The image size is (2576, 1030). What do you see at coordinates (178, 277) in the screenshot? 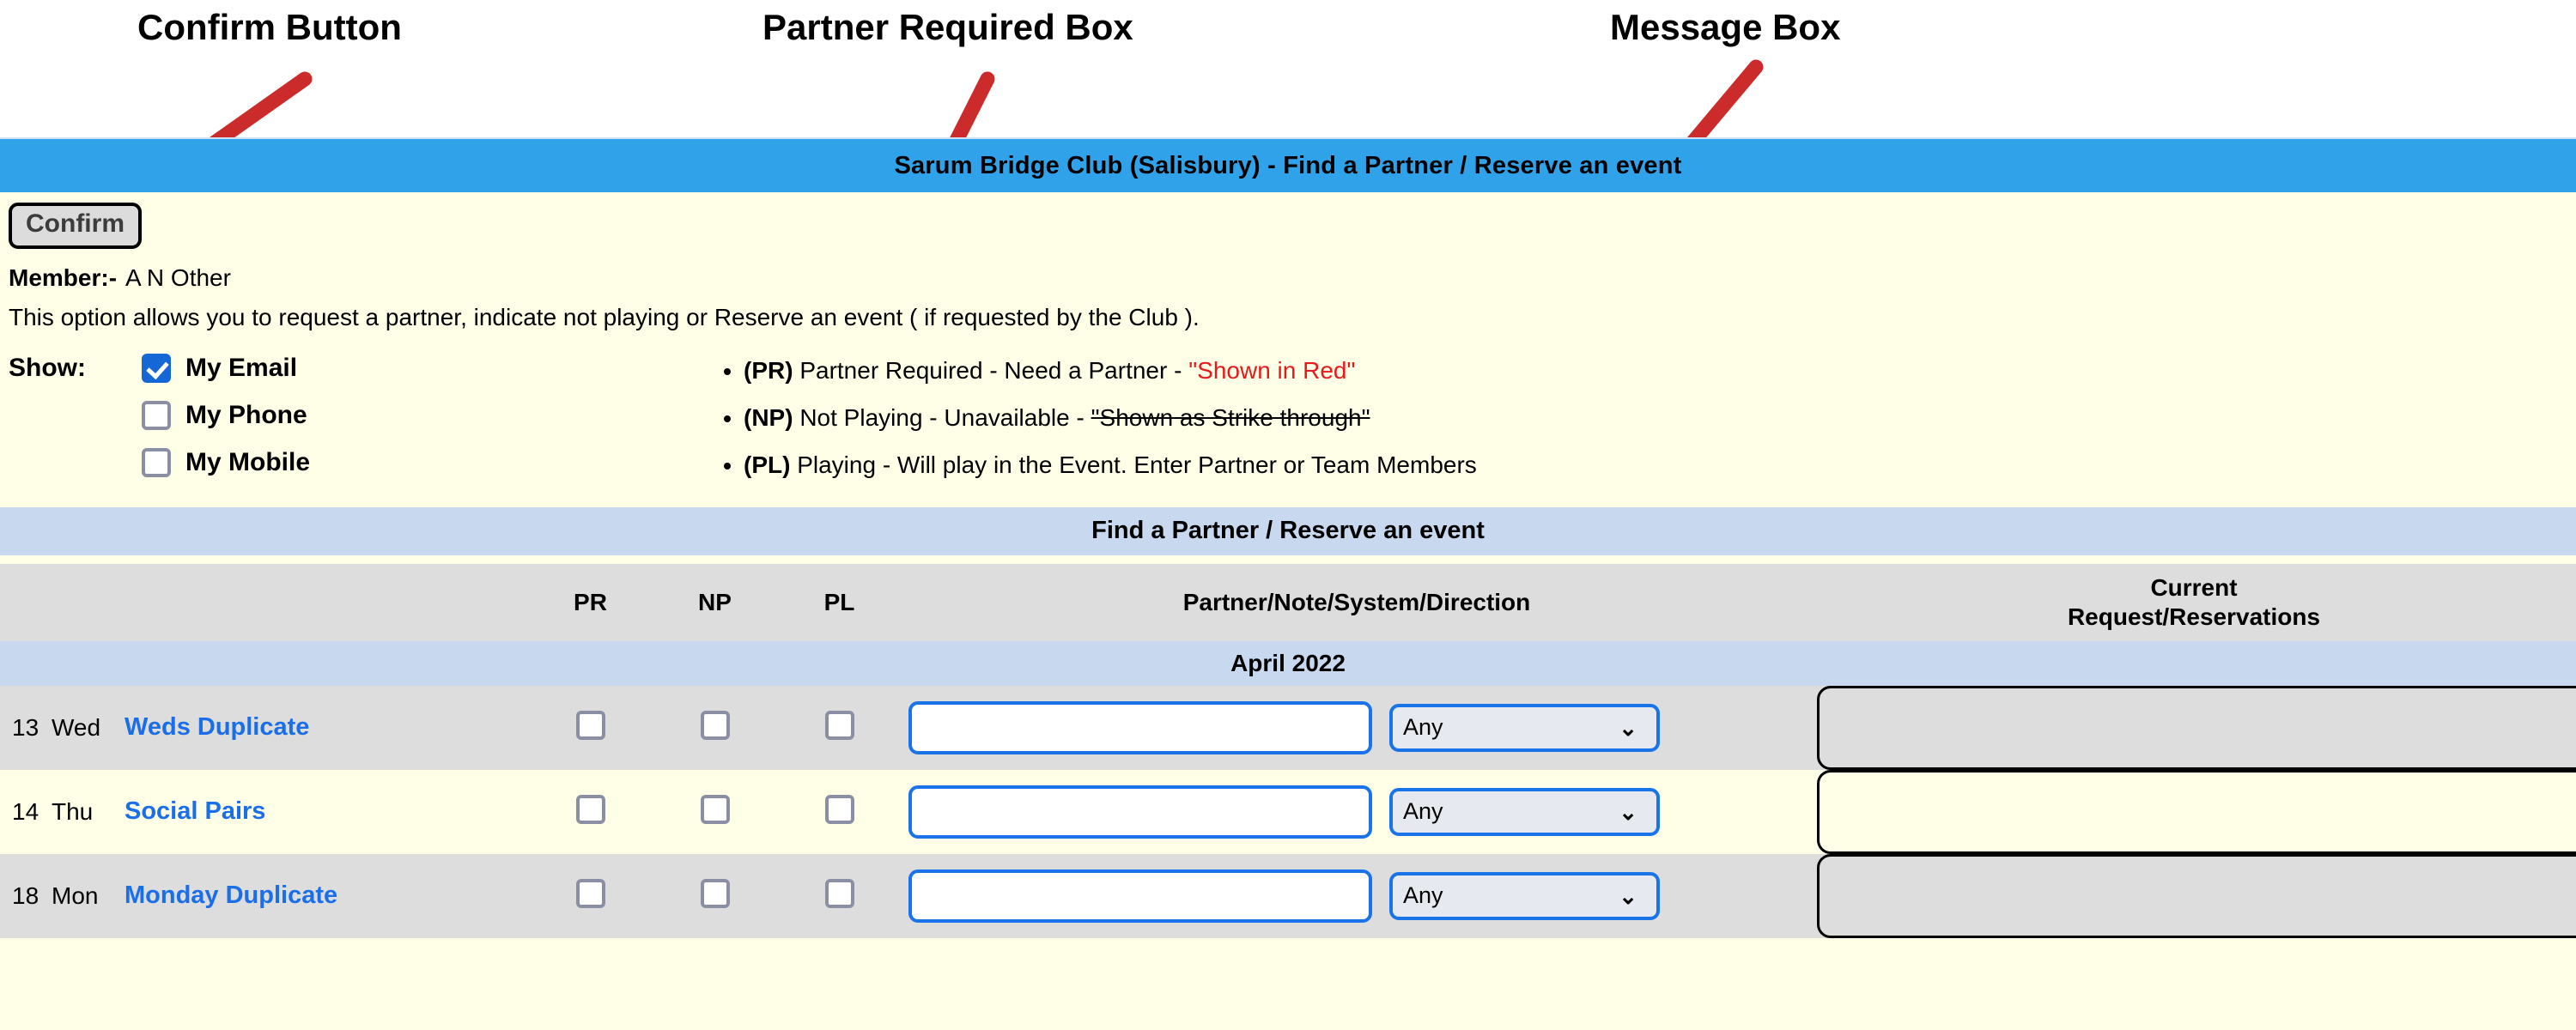
I see `member-name: A N Other` at bounding box center [178, 277].